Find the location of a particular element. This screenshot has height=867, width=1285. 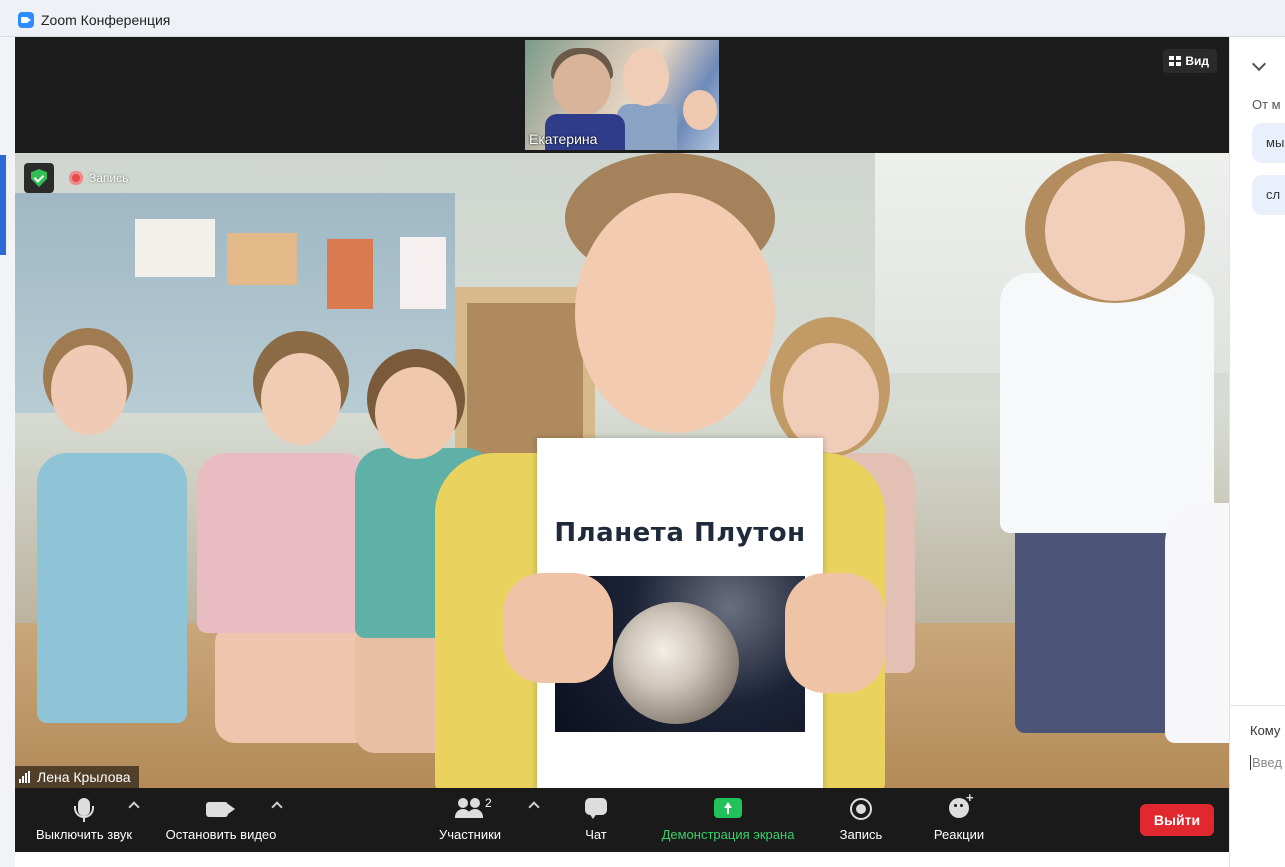

chat-button: Чат is located at coordinates (596, 820).